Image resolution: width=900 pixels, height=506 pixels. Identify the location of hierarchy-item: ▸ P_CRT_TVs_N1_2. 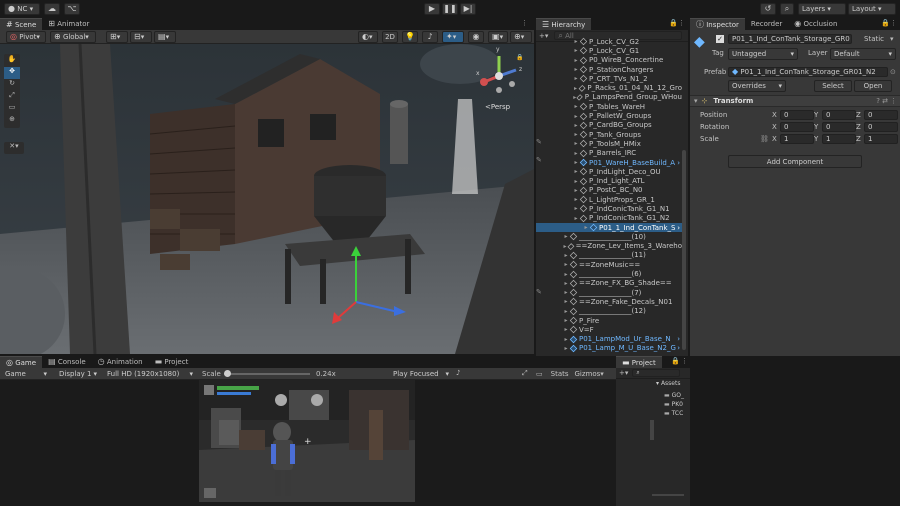
(609, 78).